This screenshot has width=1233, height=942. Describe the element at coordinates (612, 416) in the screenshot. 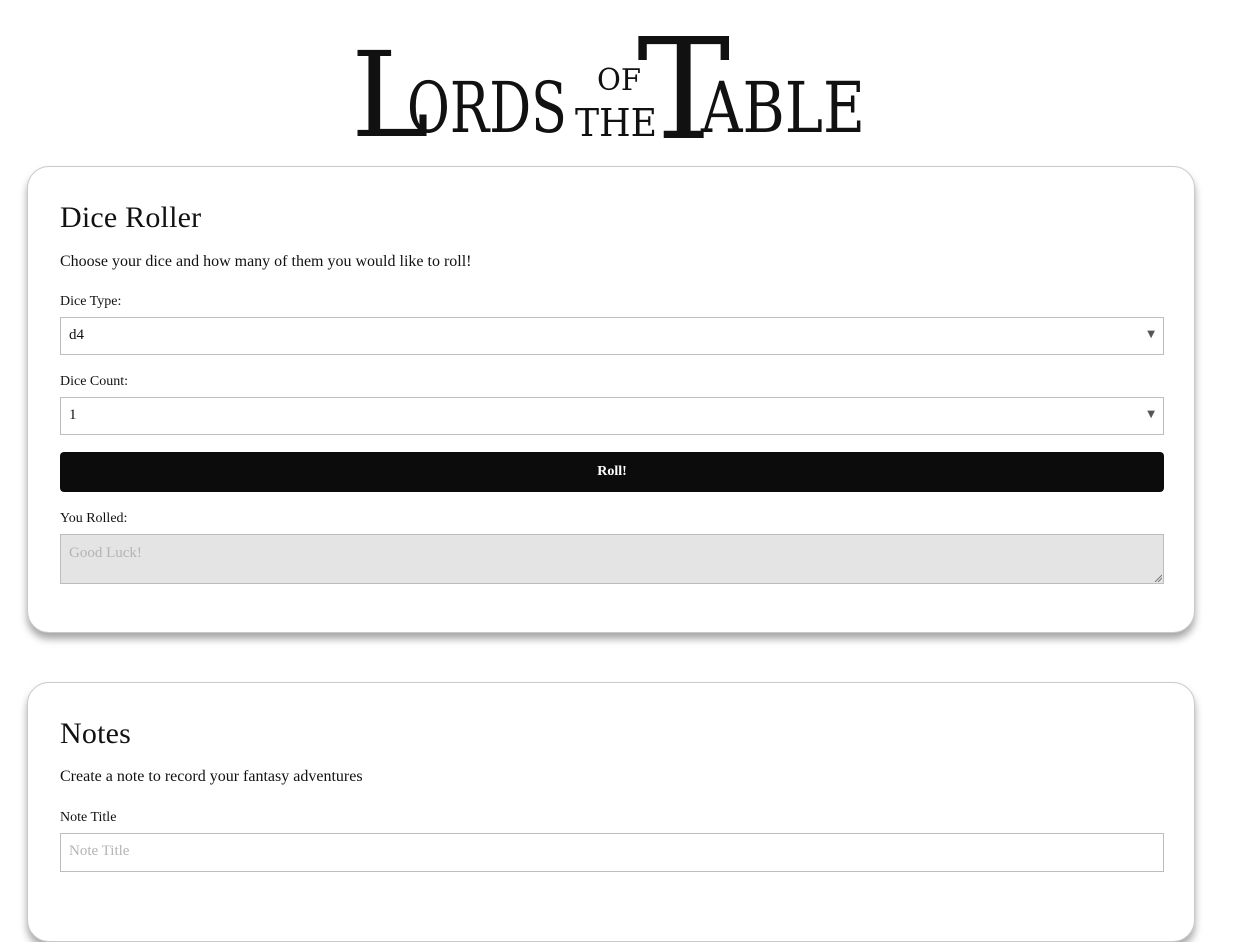

I see `dice-count-select: 1 ▼` at that location.